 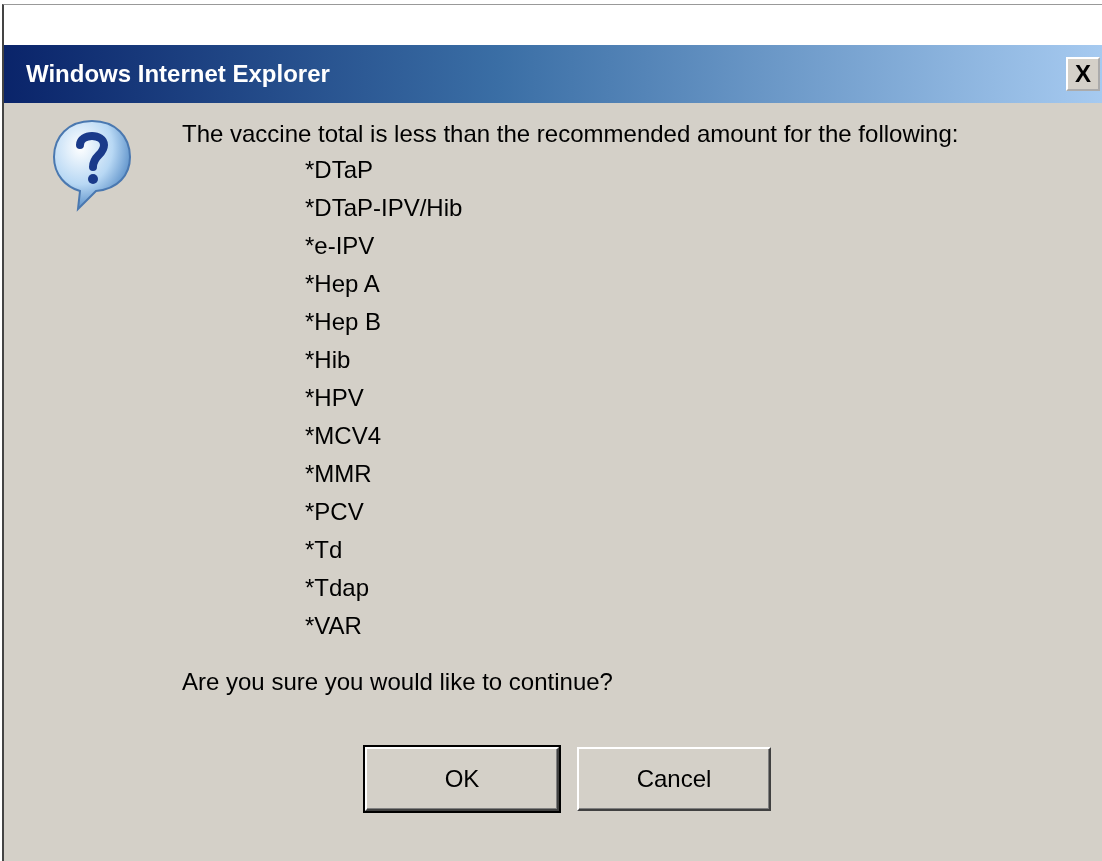 I want to click on vaccine-item: *Td, so click(x=324, y=550).